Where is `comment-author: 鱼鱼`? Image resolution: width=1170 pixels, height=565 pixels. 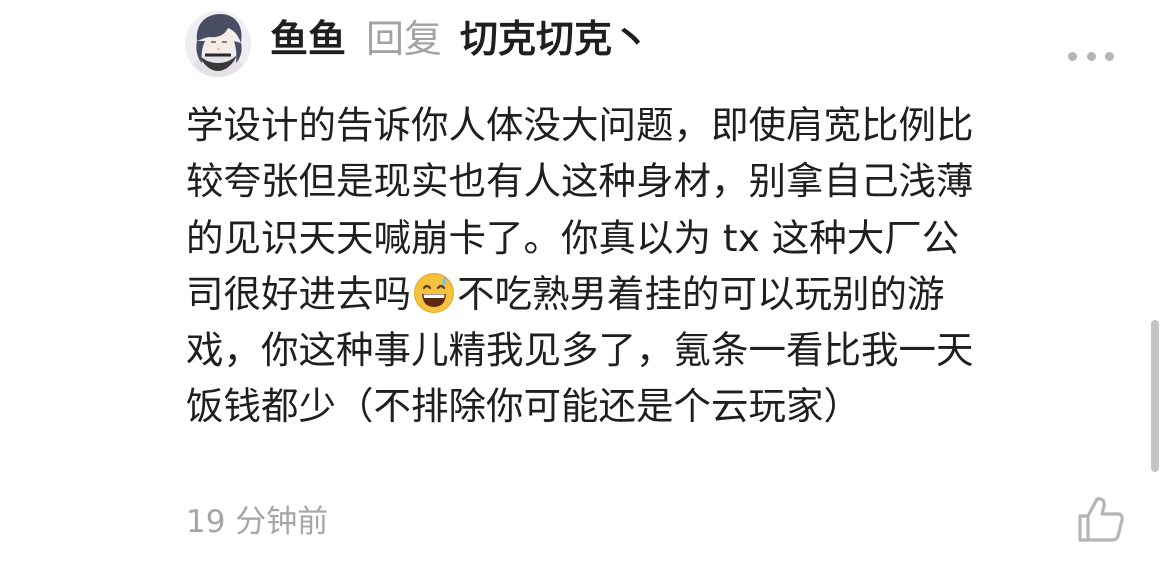
comment-author: 鱼鱼 is located at coordinates (308, 39).